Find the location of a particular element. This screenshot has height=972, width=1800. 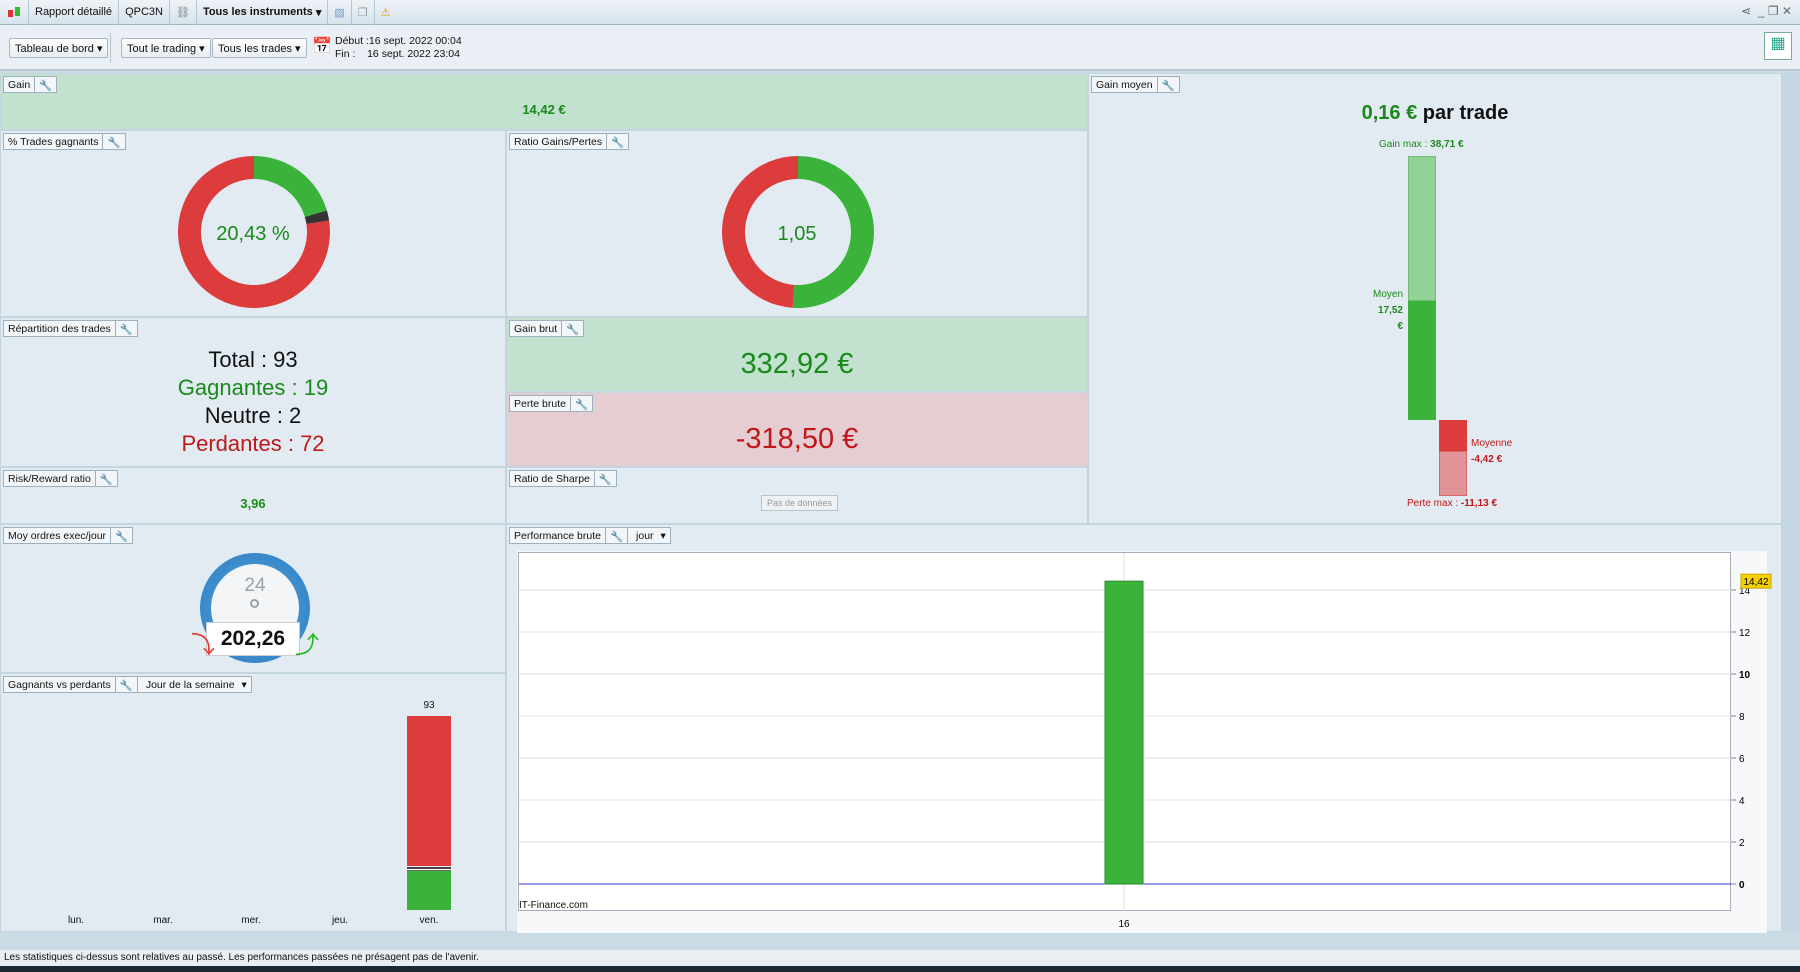

neutral-count: Neutre : 2 is located at coordinates (253, 415).